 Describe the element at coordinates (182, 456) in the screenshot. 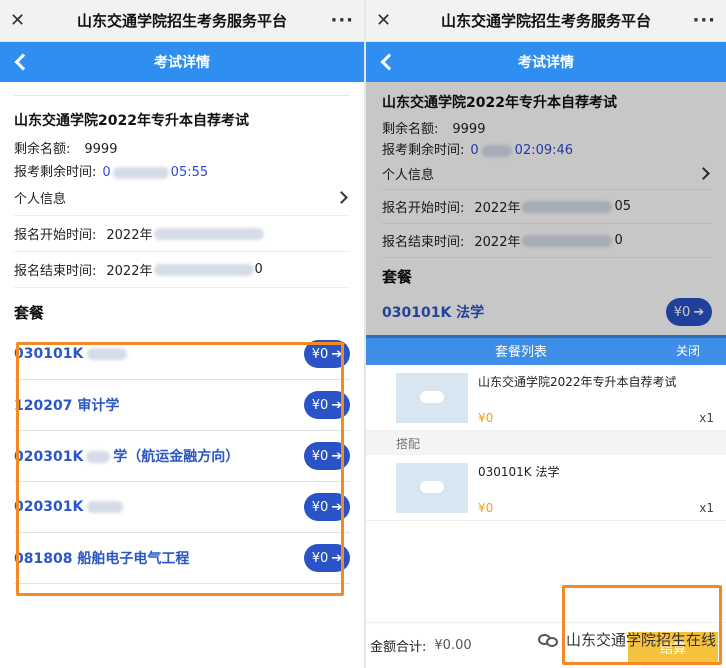

I see `package-item: 020301K 学（航运金融方向） ¥0 ➔` at that location.